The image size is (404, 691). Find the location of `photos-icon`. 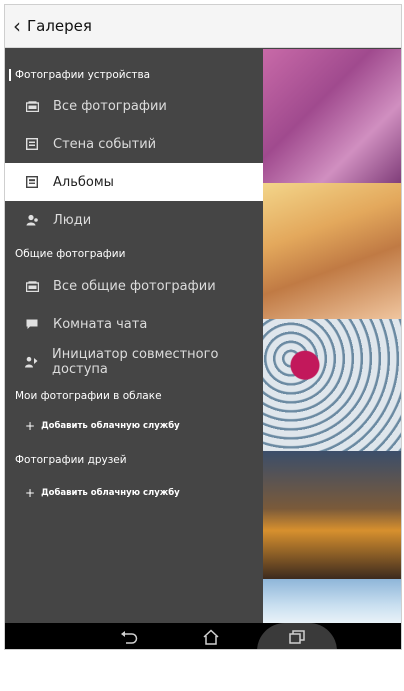

photos-icon is located at coordinates (32, 106).